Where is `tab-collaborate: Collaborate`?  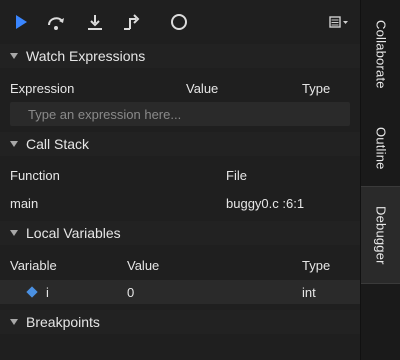
tab-collaborate: Collaborate is located at coordinates (380, 54).